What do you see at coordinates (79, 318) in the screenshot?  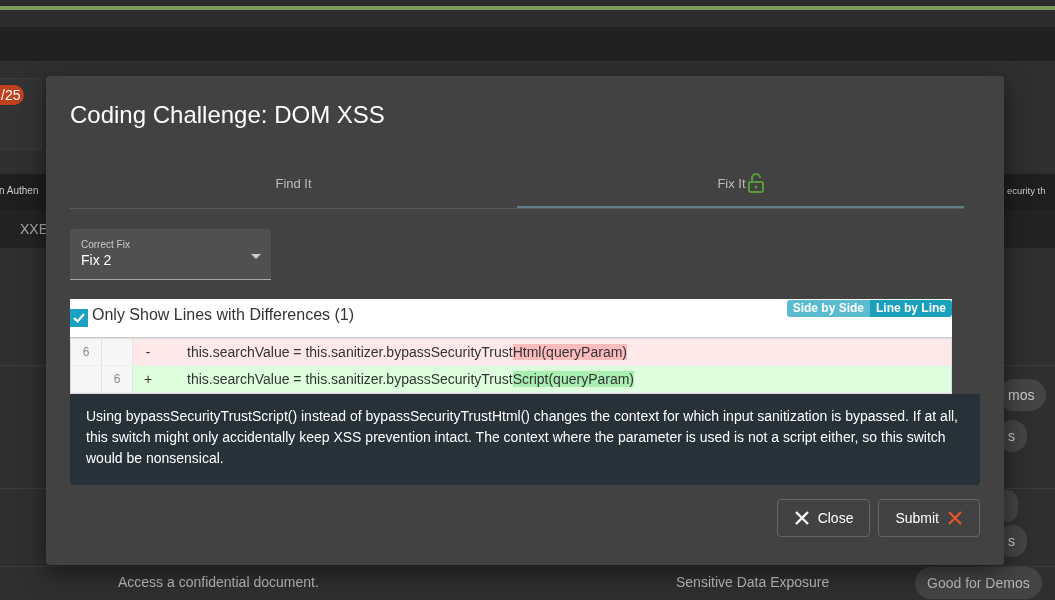 I see `checkbox` at bounding box center [79, 318].